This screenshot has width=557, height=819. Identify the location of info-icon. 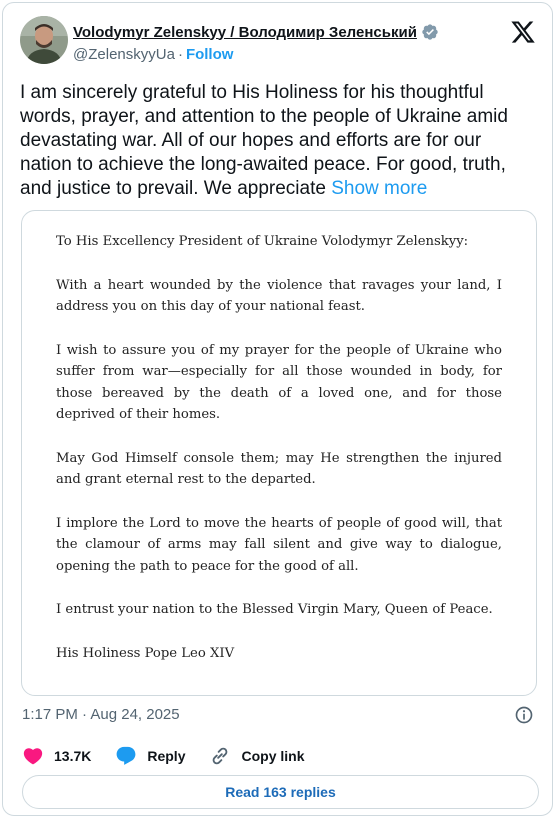
(524, 715).